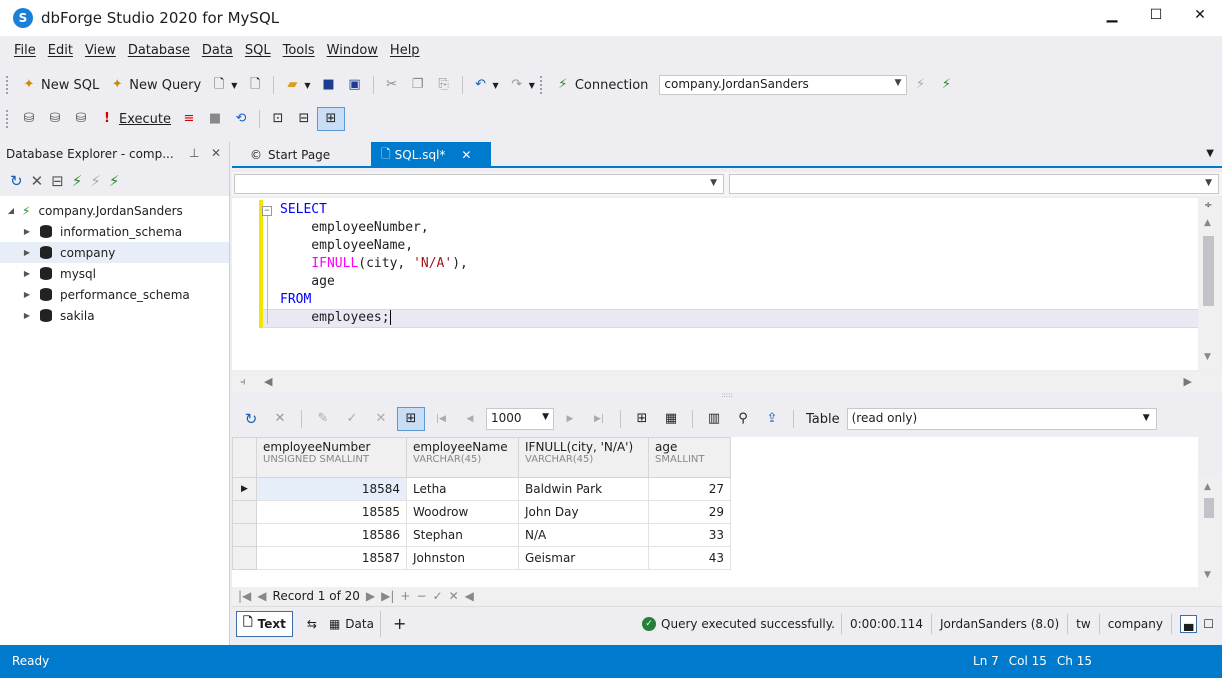 Image resolution: width=1222 pixels, height=678 pixels. Describe the element at coordinates (243, 382) in the screenshot. I see `split-horizontal-icon: ⫞` at that location.